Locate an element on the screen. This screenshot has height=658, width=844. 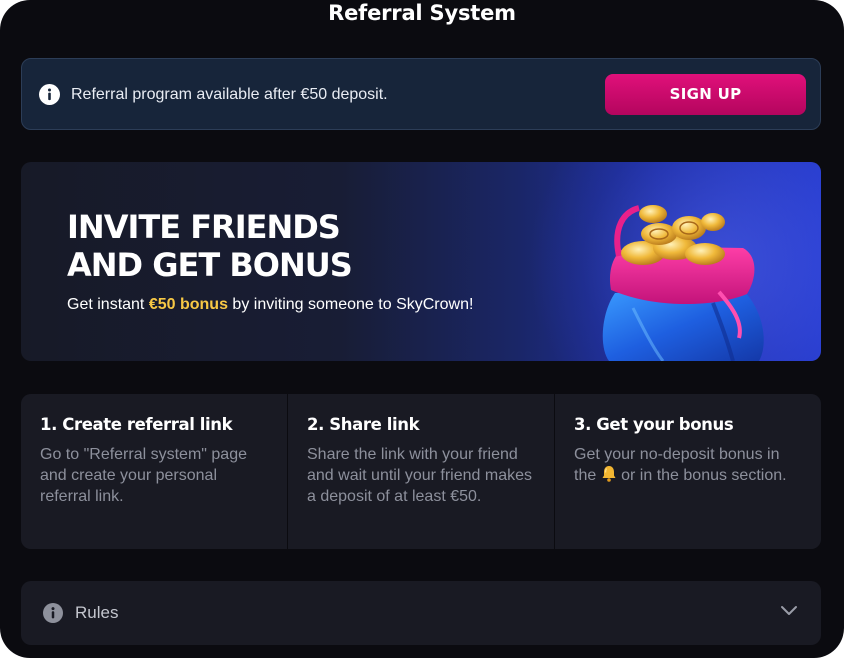
subtitle-suffix: by inviting someone to SkyCrown! is located at coordinates (350, 304).